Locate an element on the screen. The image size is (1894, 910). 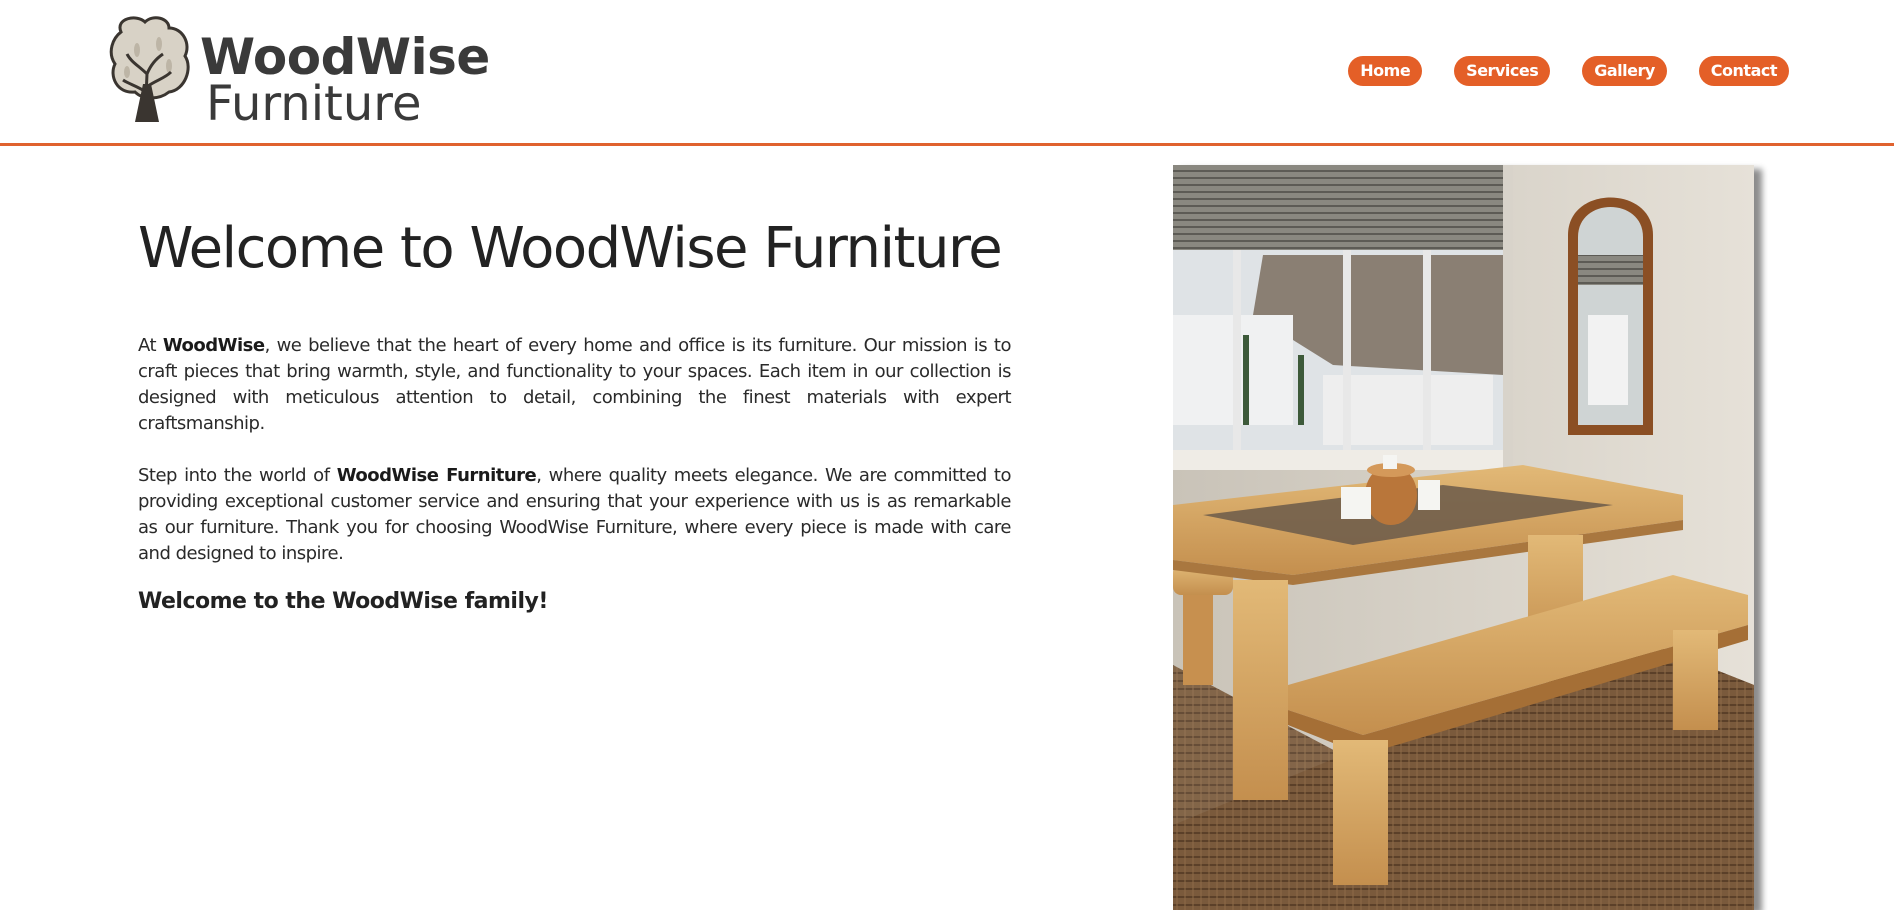
brand-name: WoodWise Furniture is located at coordinates (345, 80).